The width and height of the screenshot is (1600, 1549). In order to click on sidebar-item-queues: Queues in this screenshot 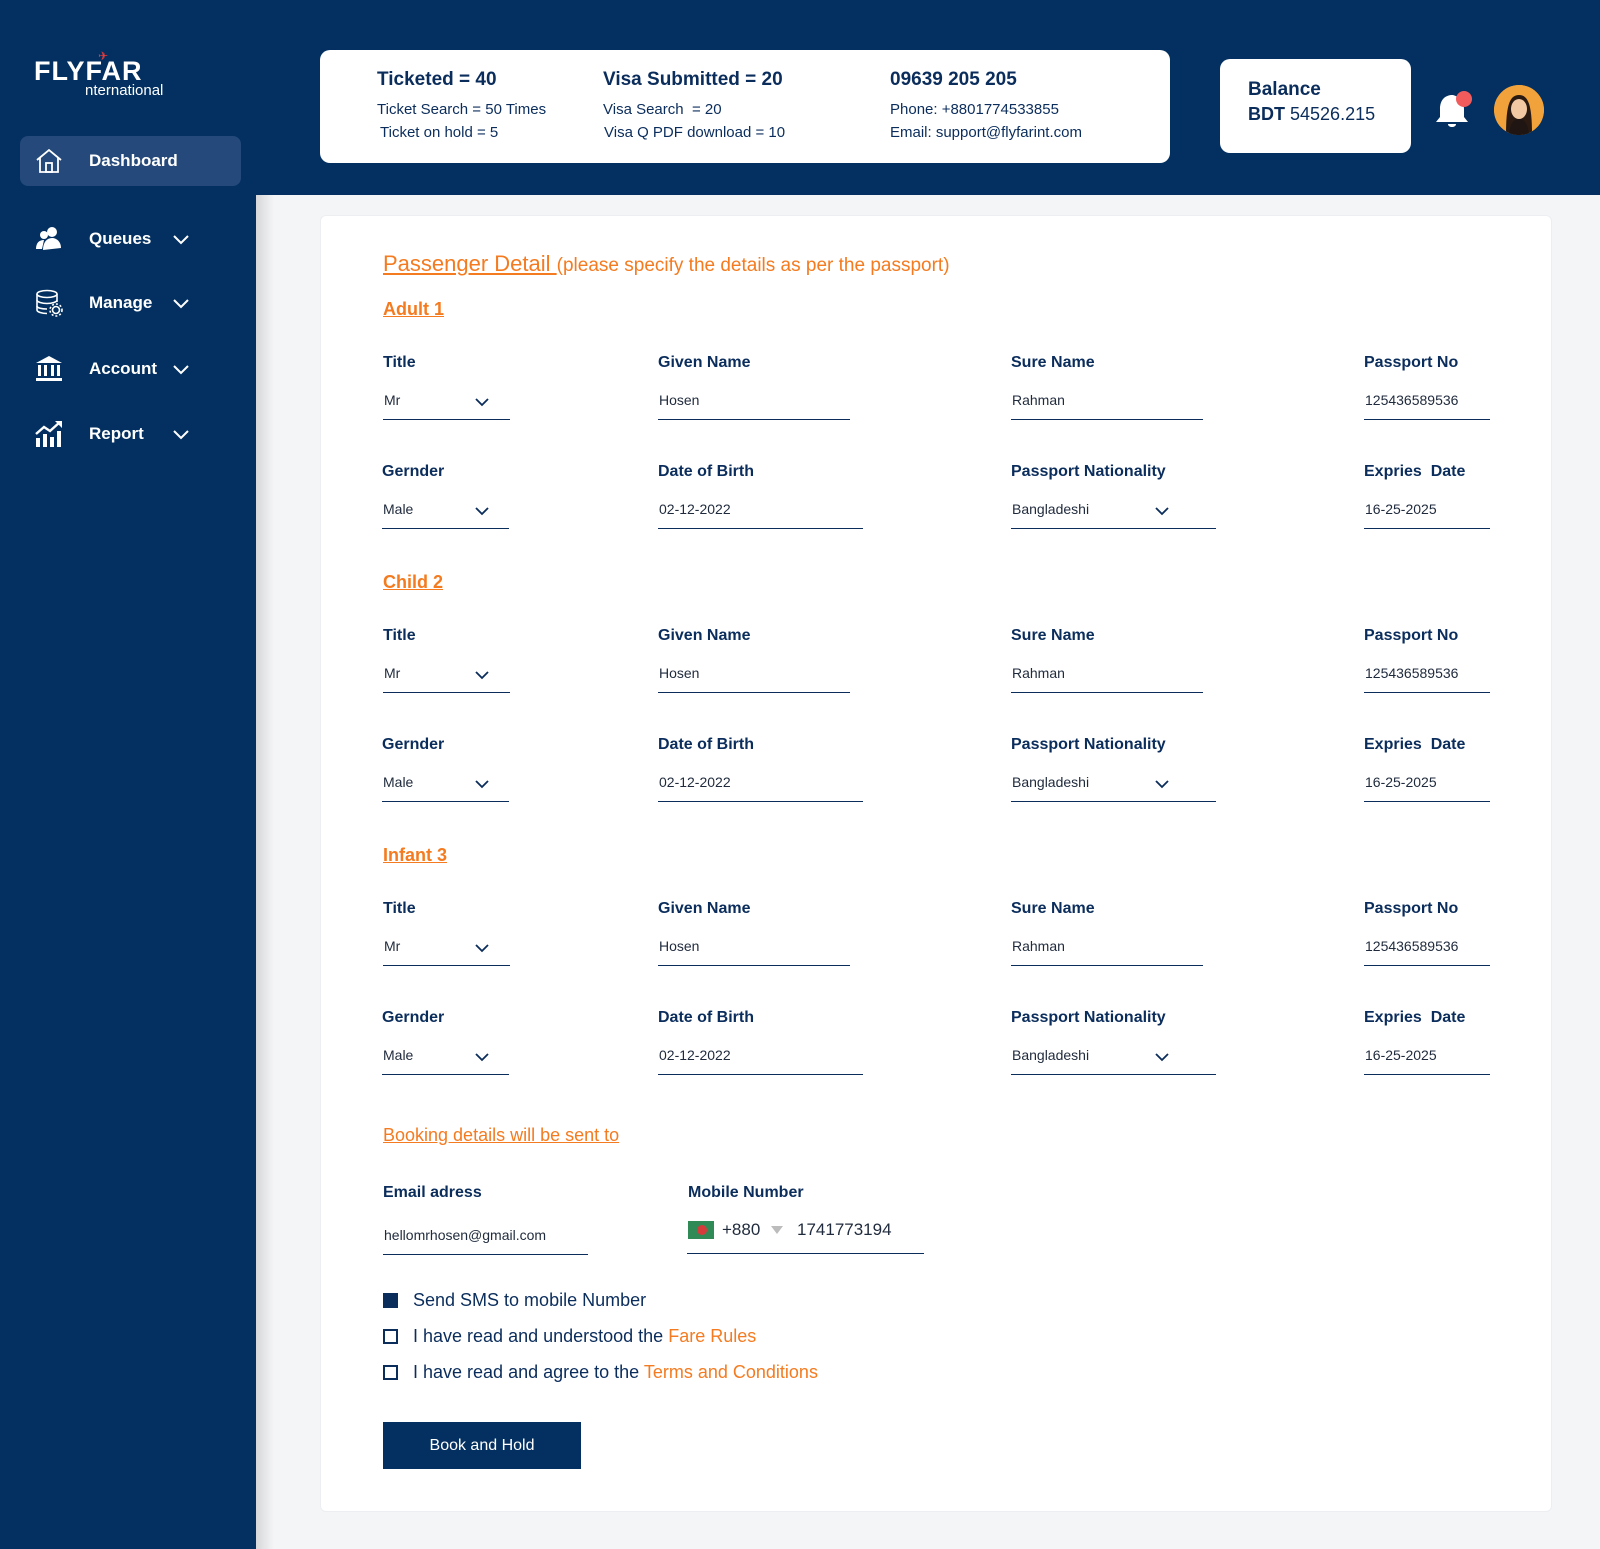, I will do `click(130, 239)`.